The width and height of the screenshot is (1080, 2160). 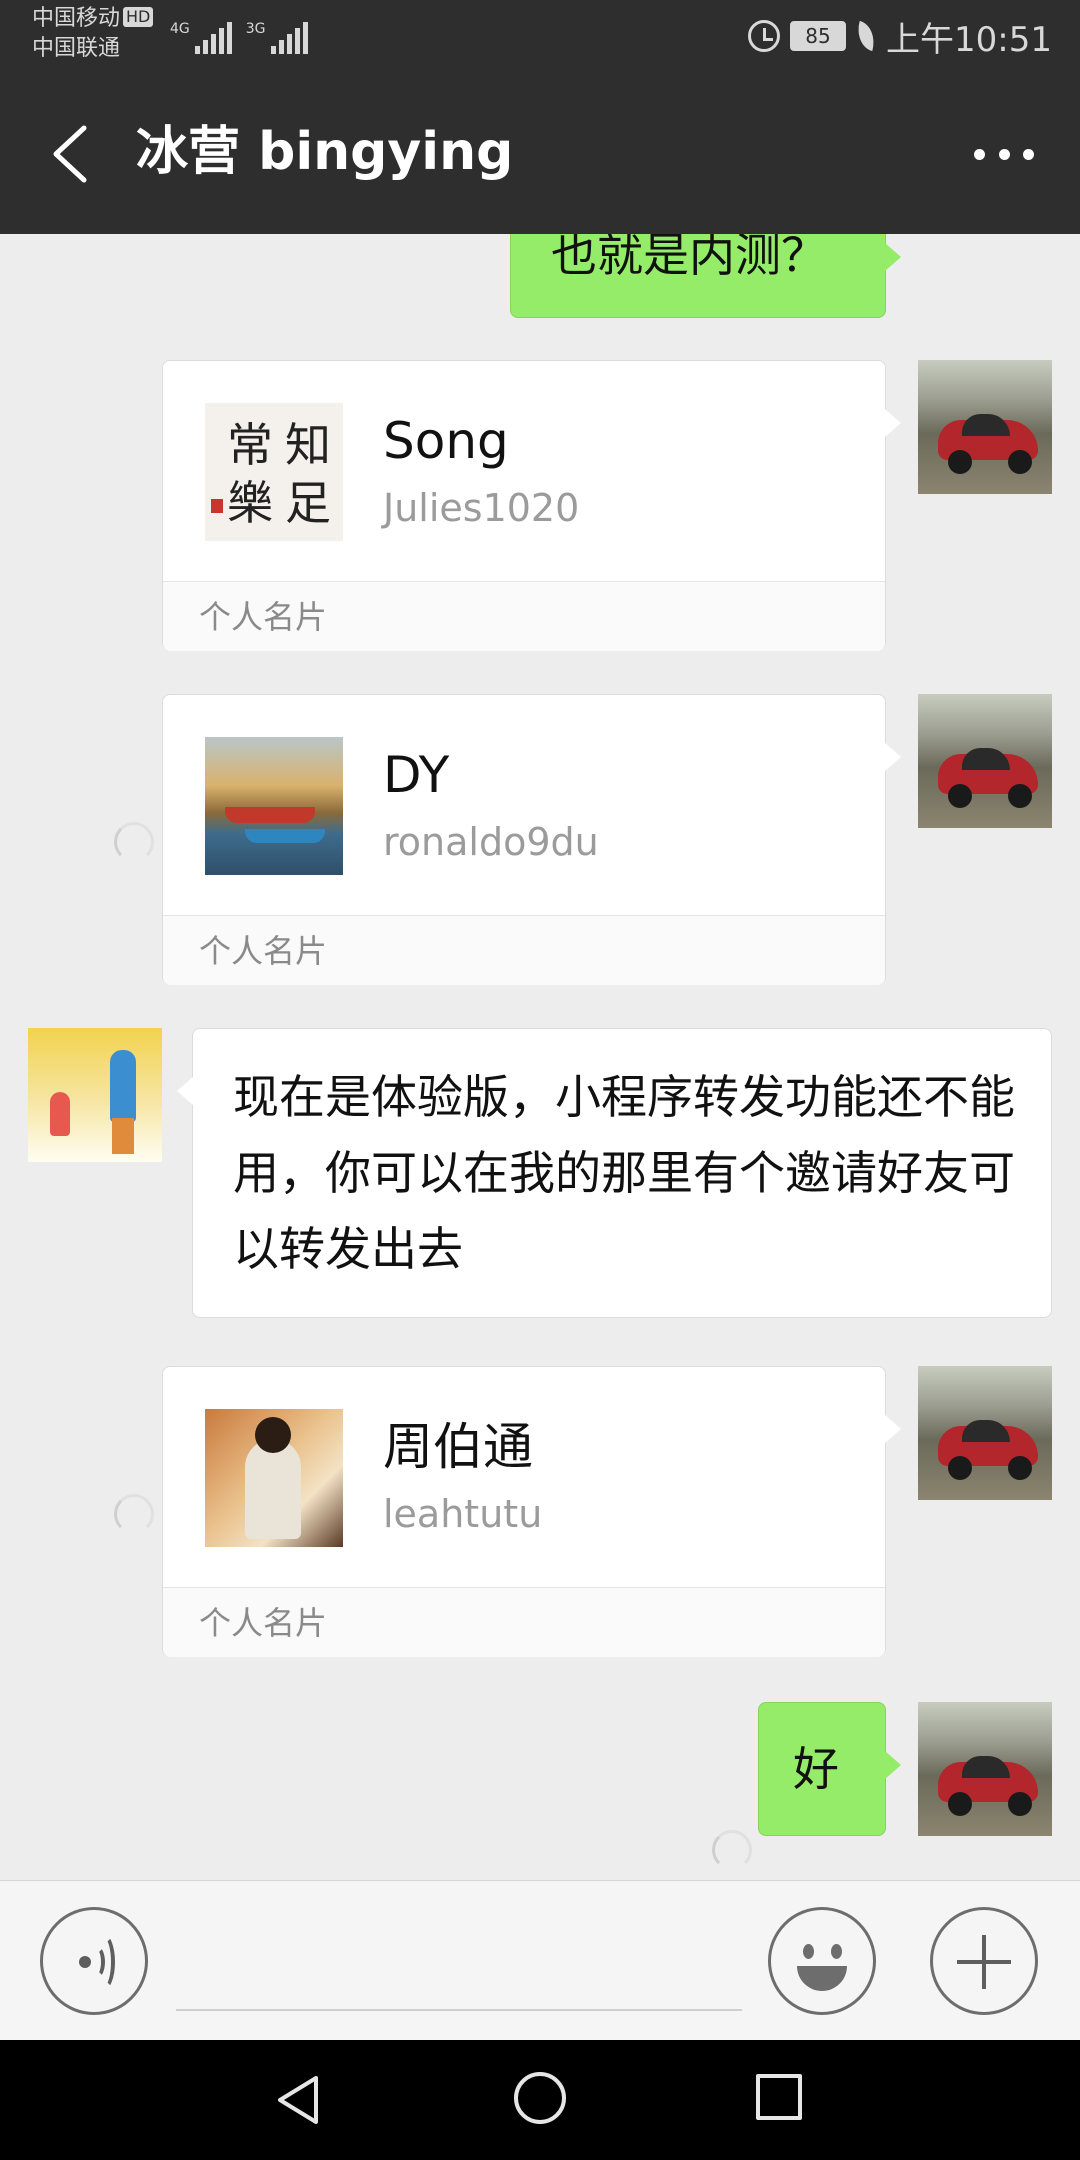 I want to click on chat-title: 冰营 bingying, so click(x=325, y=152).